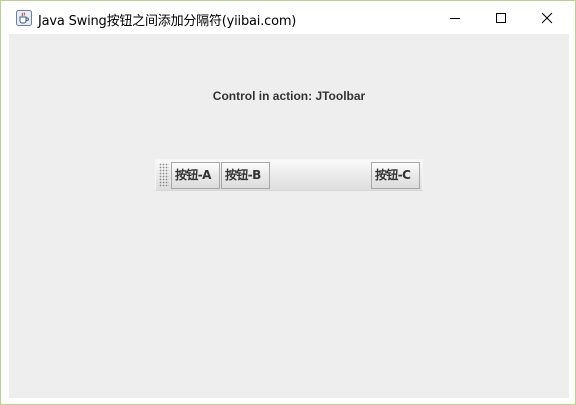 The width and height of the screenshot is (576, 405). I want to click on close-icon, so click(547, 18).